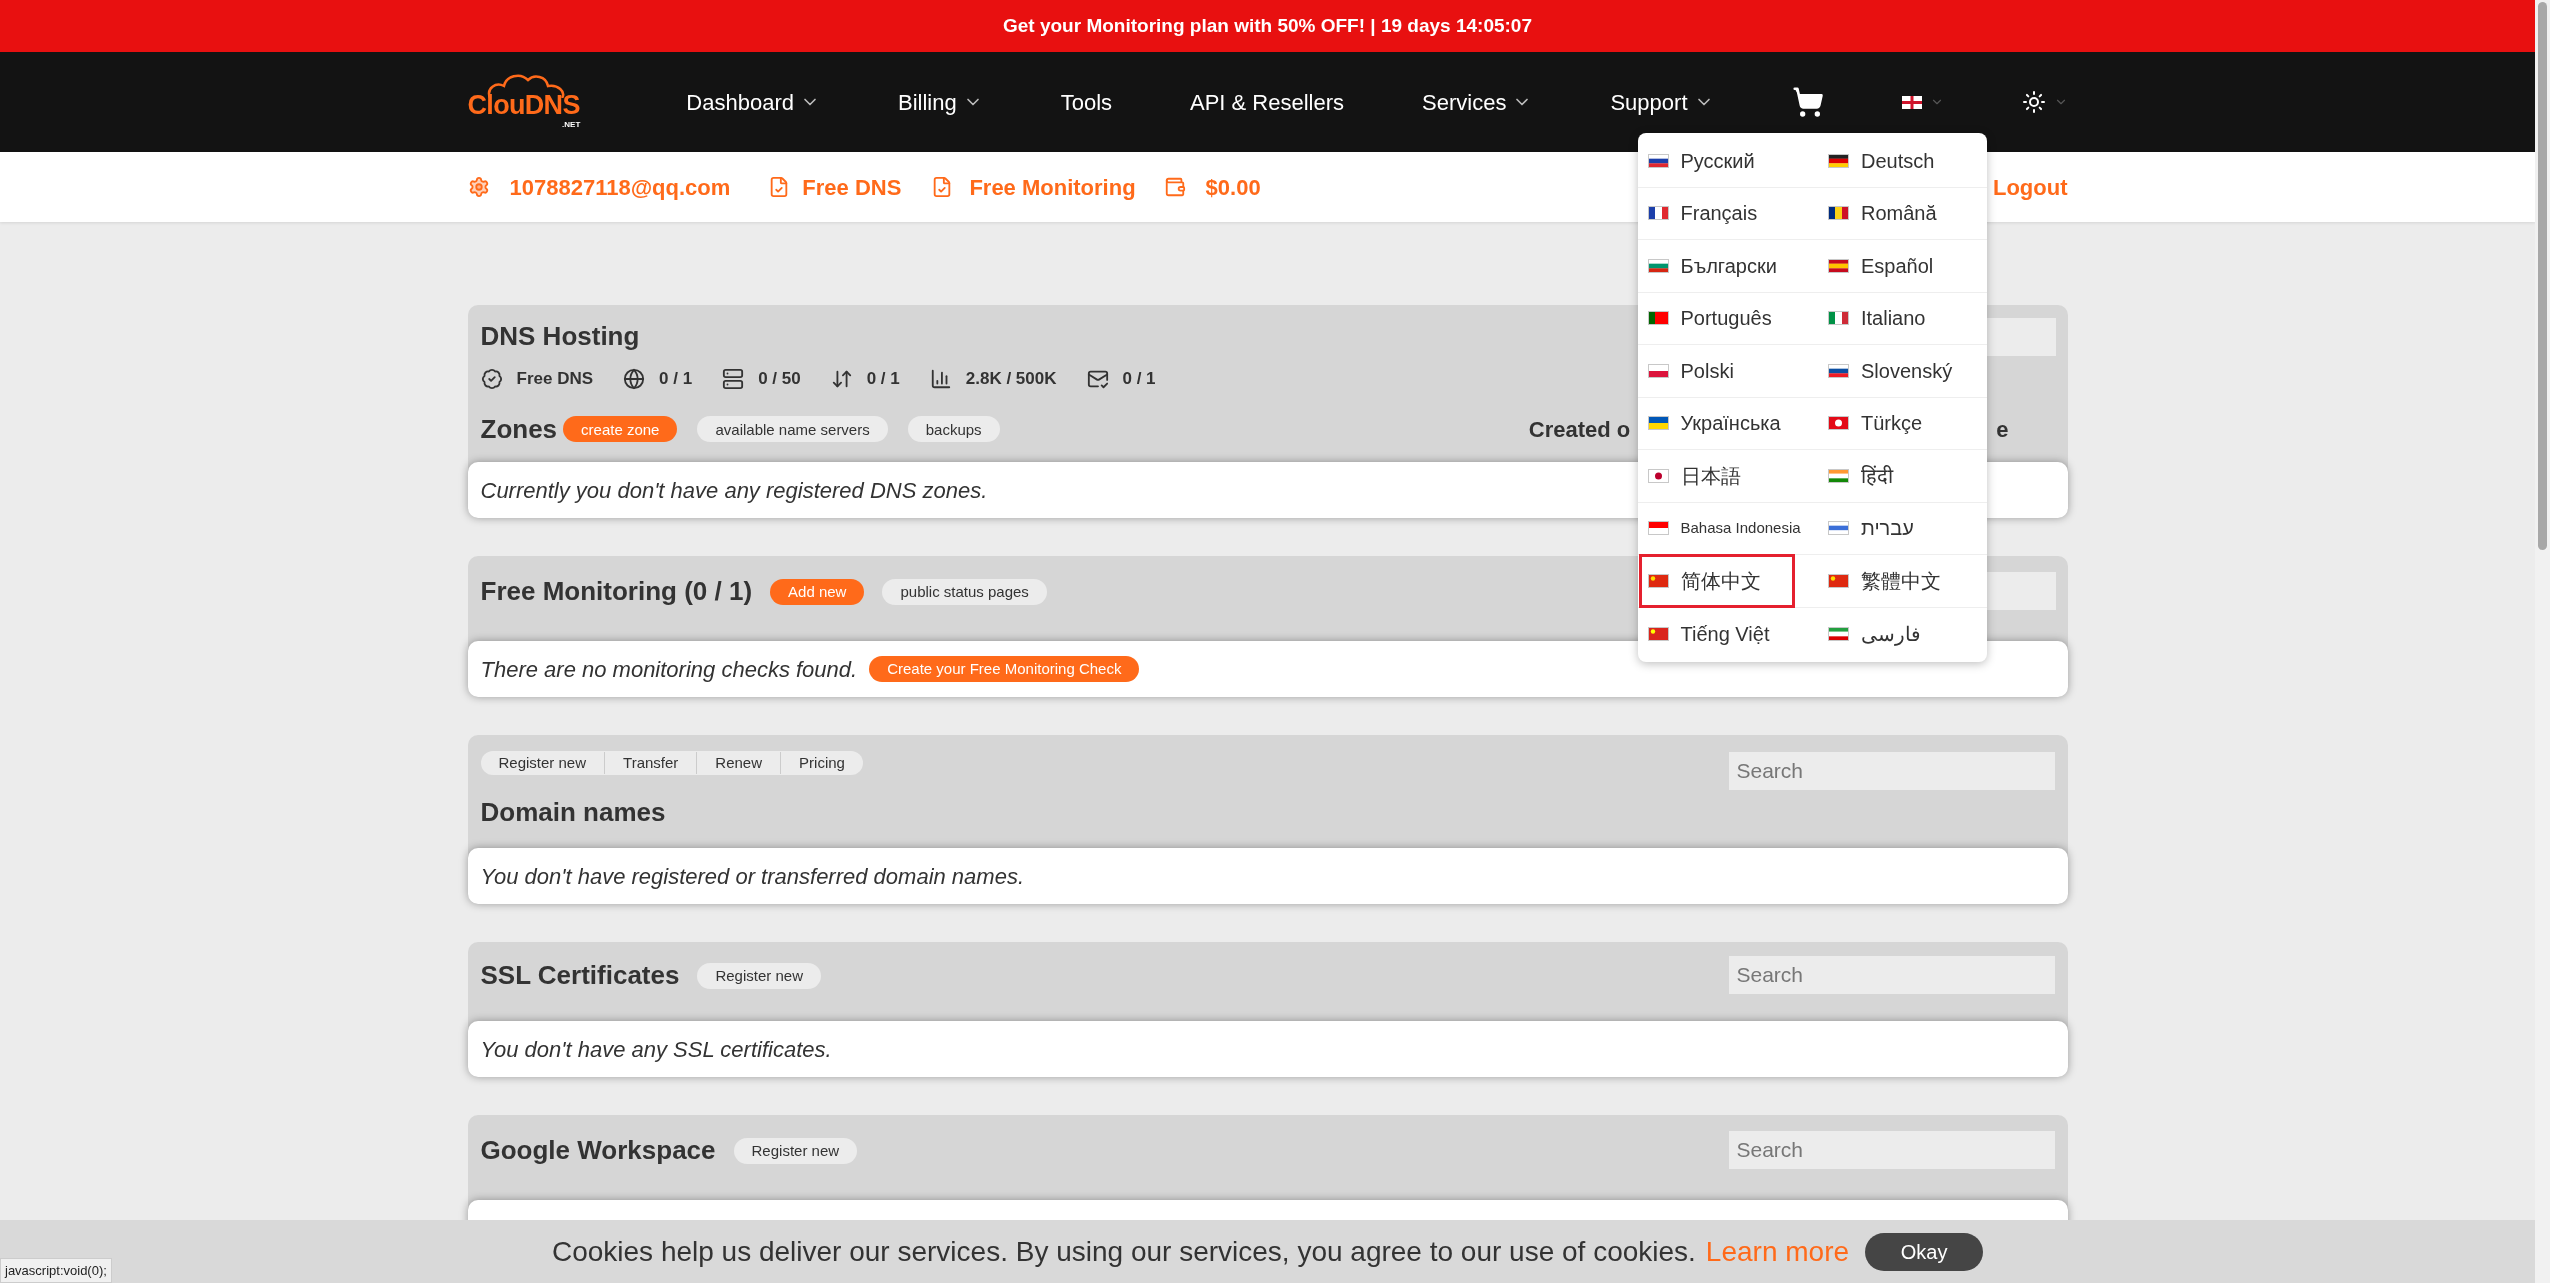  Describe the element at coordinates (964, 591) in the screenshot. I see `pill-button: public status pages` at that location.